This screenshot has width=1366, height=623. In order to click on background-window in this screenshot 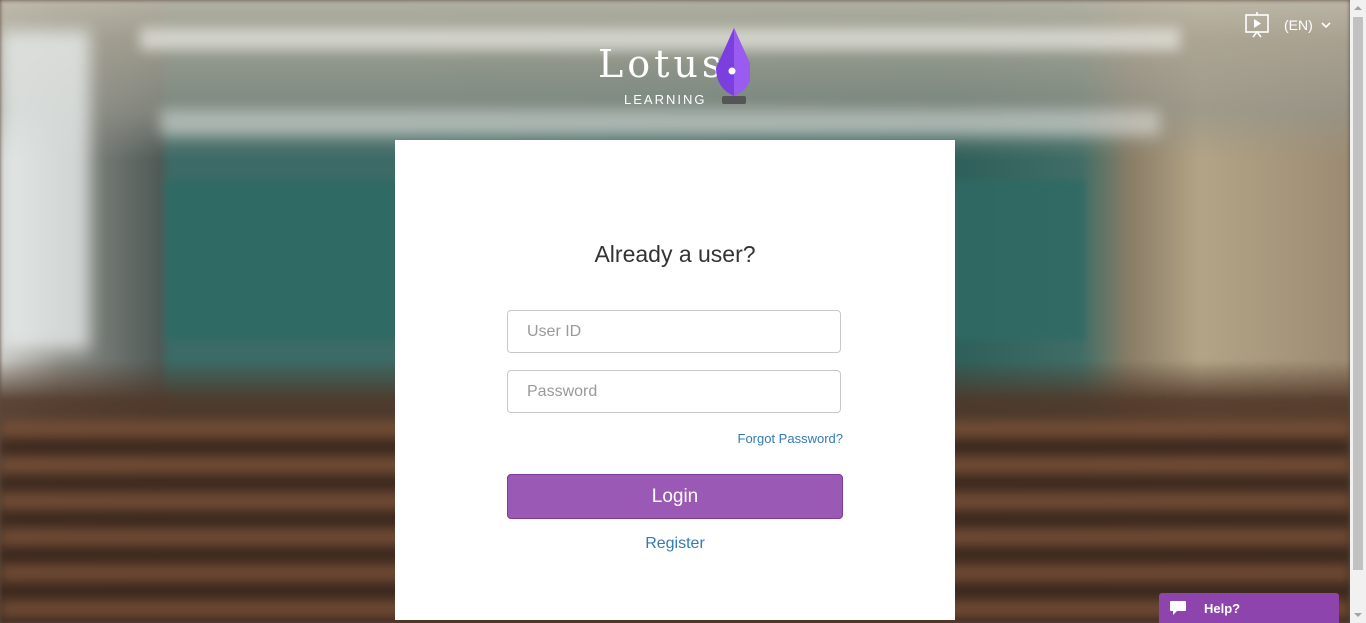, I will do `click(45, 190)`.